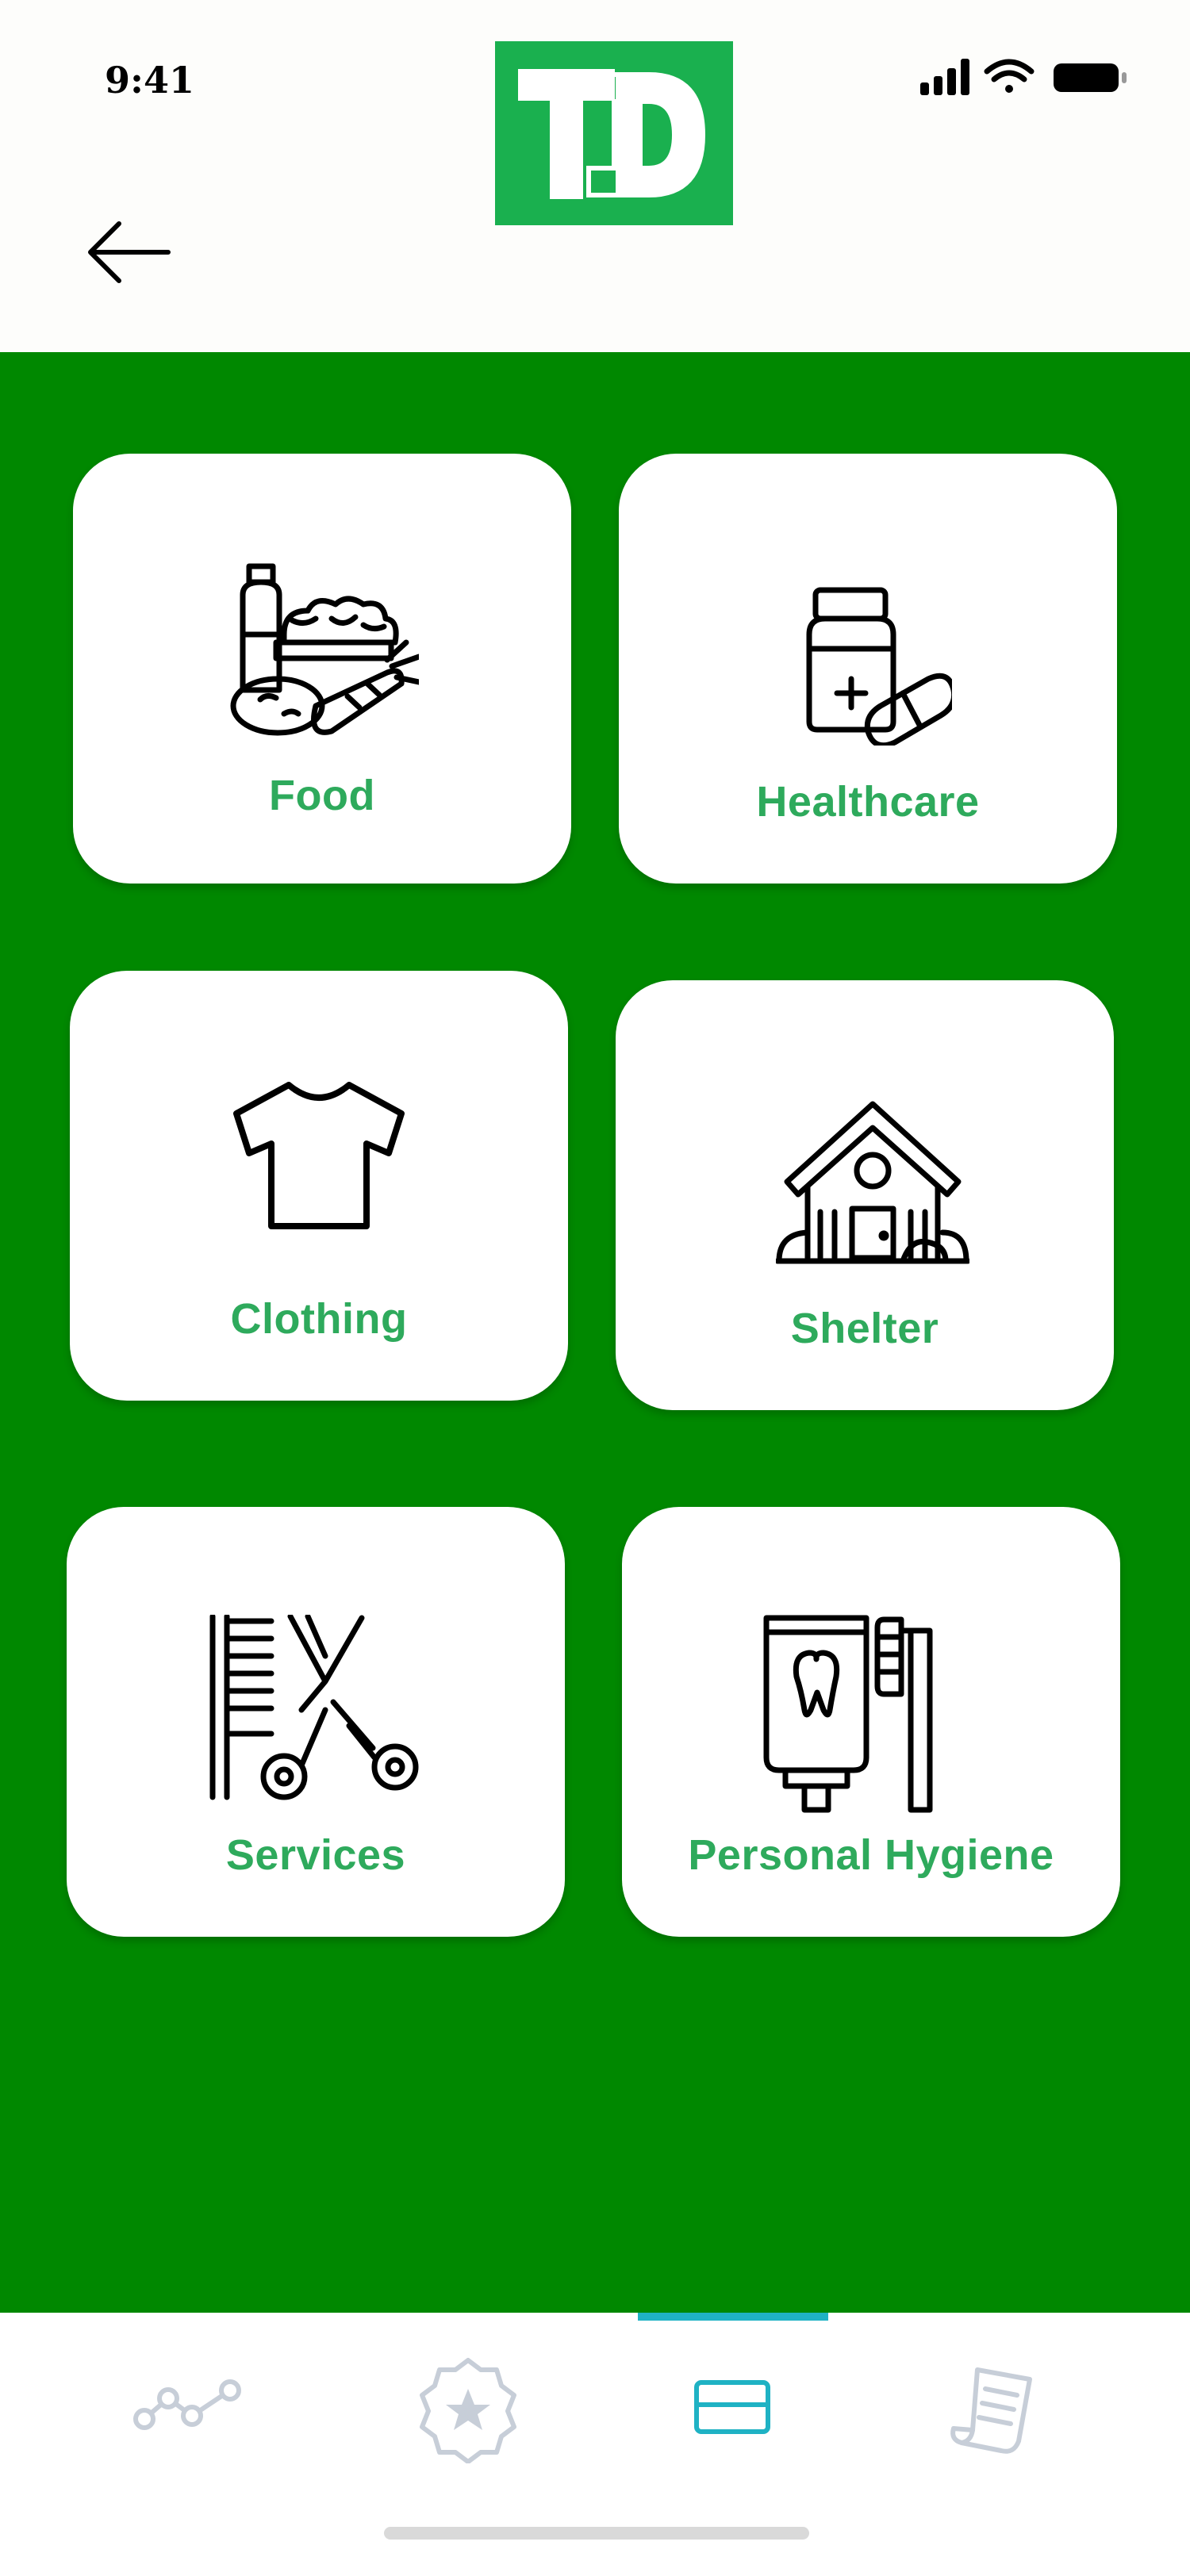  Describe the element at coordinates (1009, 76) in the screenshot. I see `wifi-icon` at that location.